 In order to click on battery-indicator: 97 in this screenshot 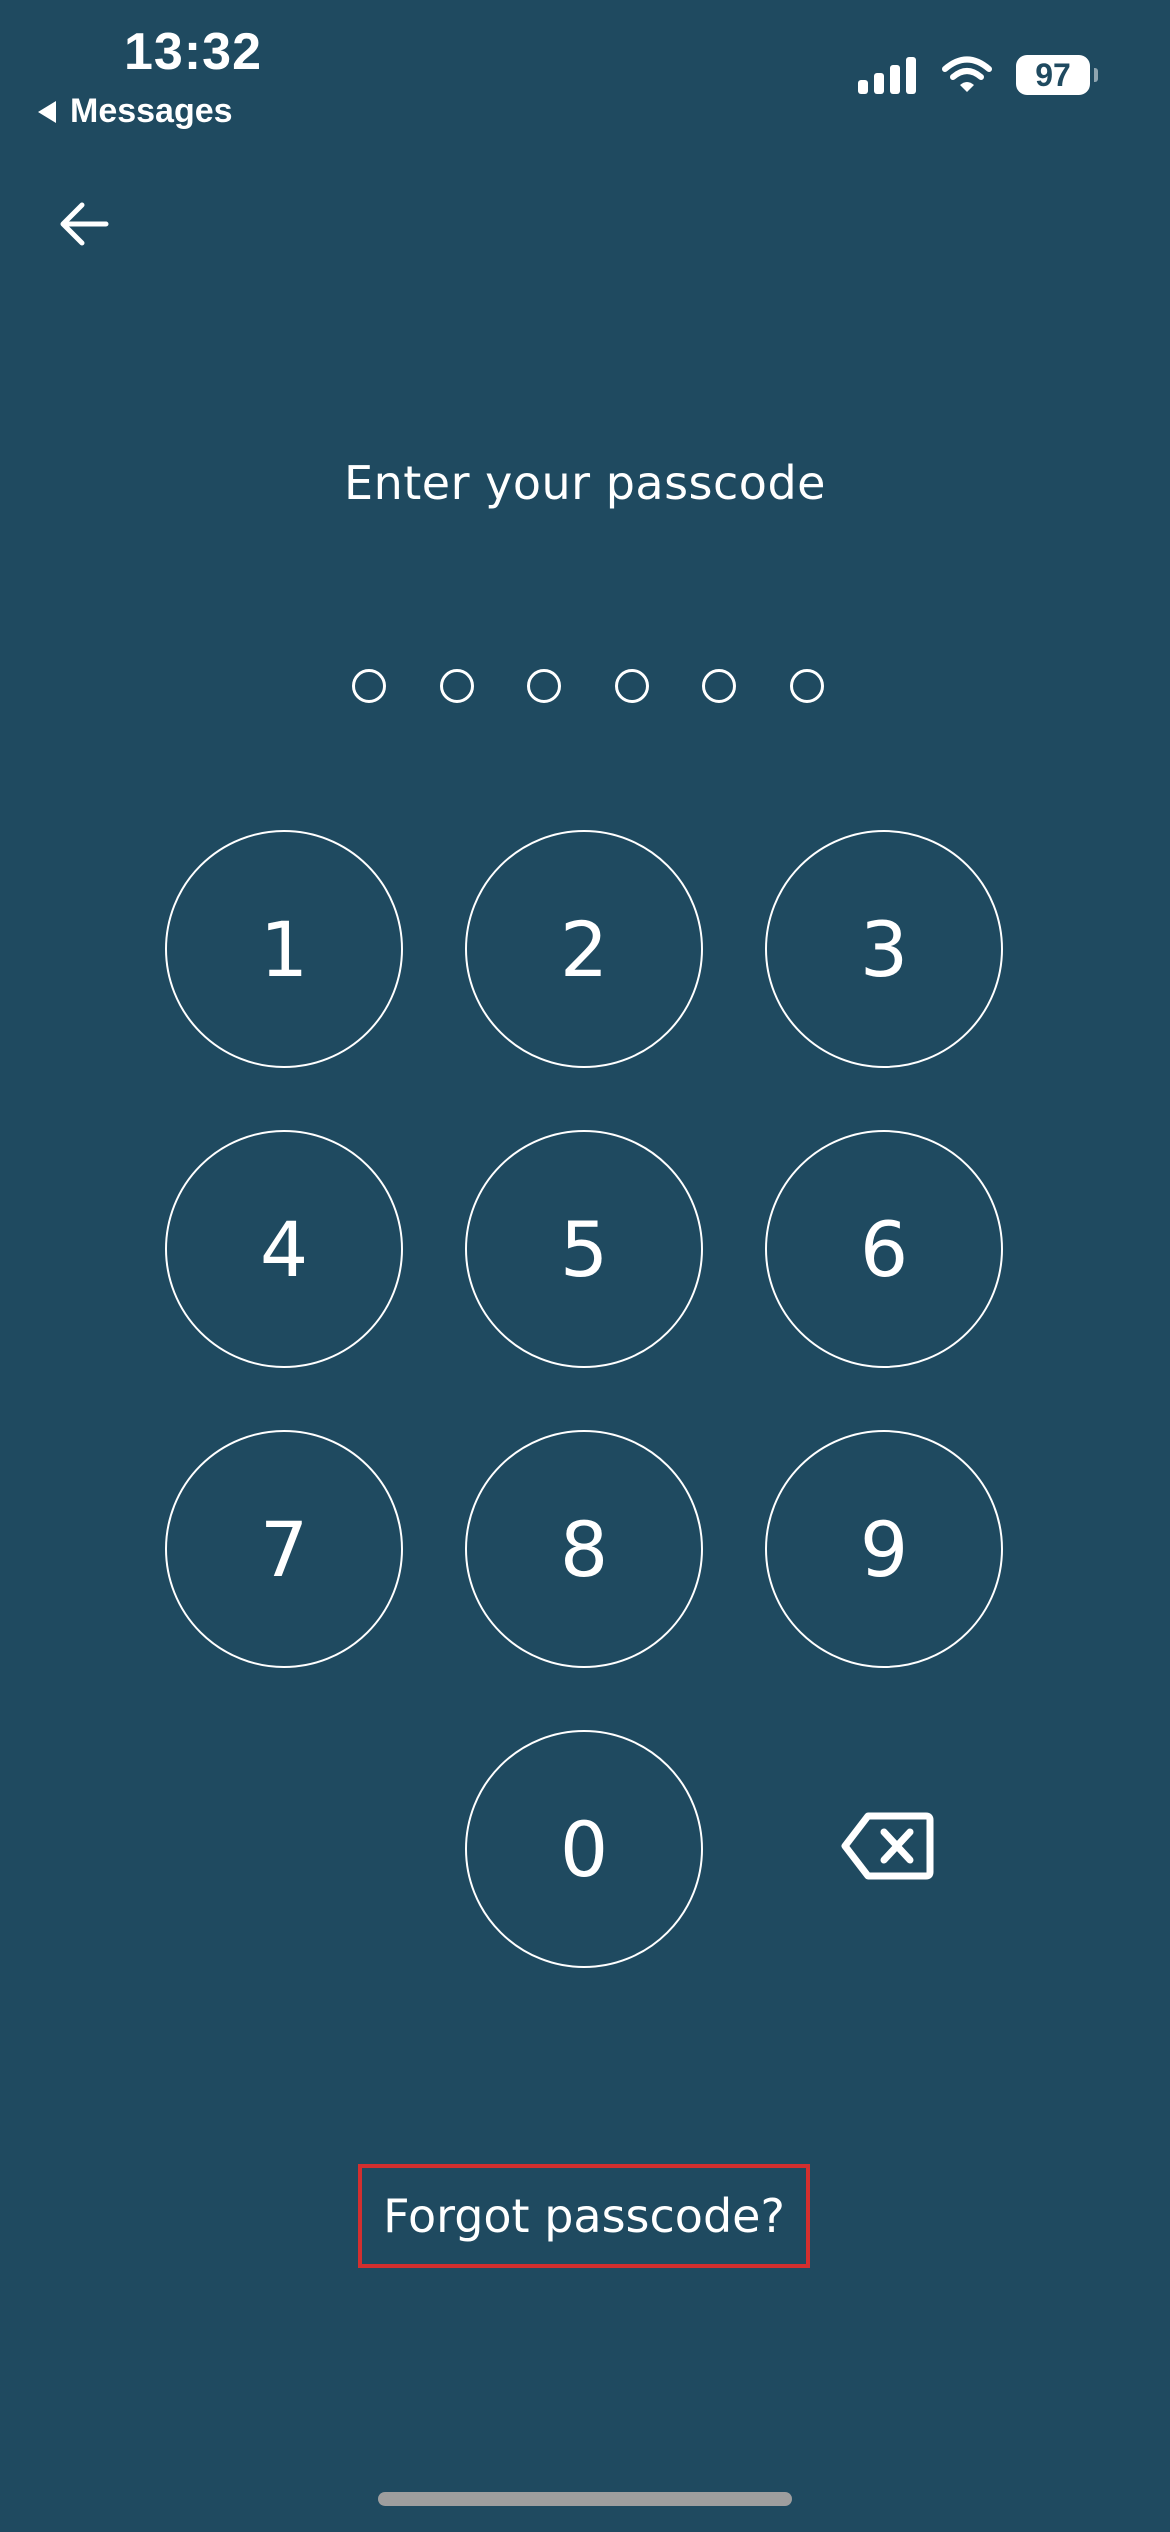, I will do `click(1057, 75)`.